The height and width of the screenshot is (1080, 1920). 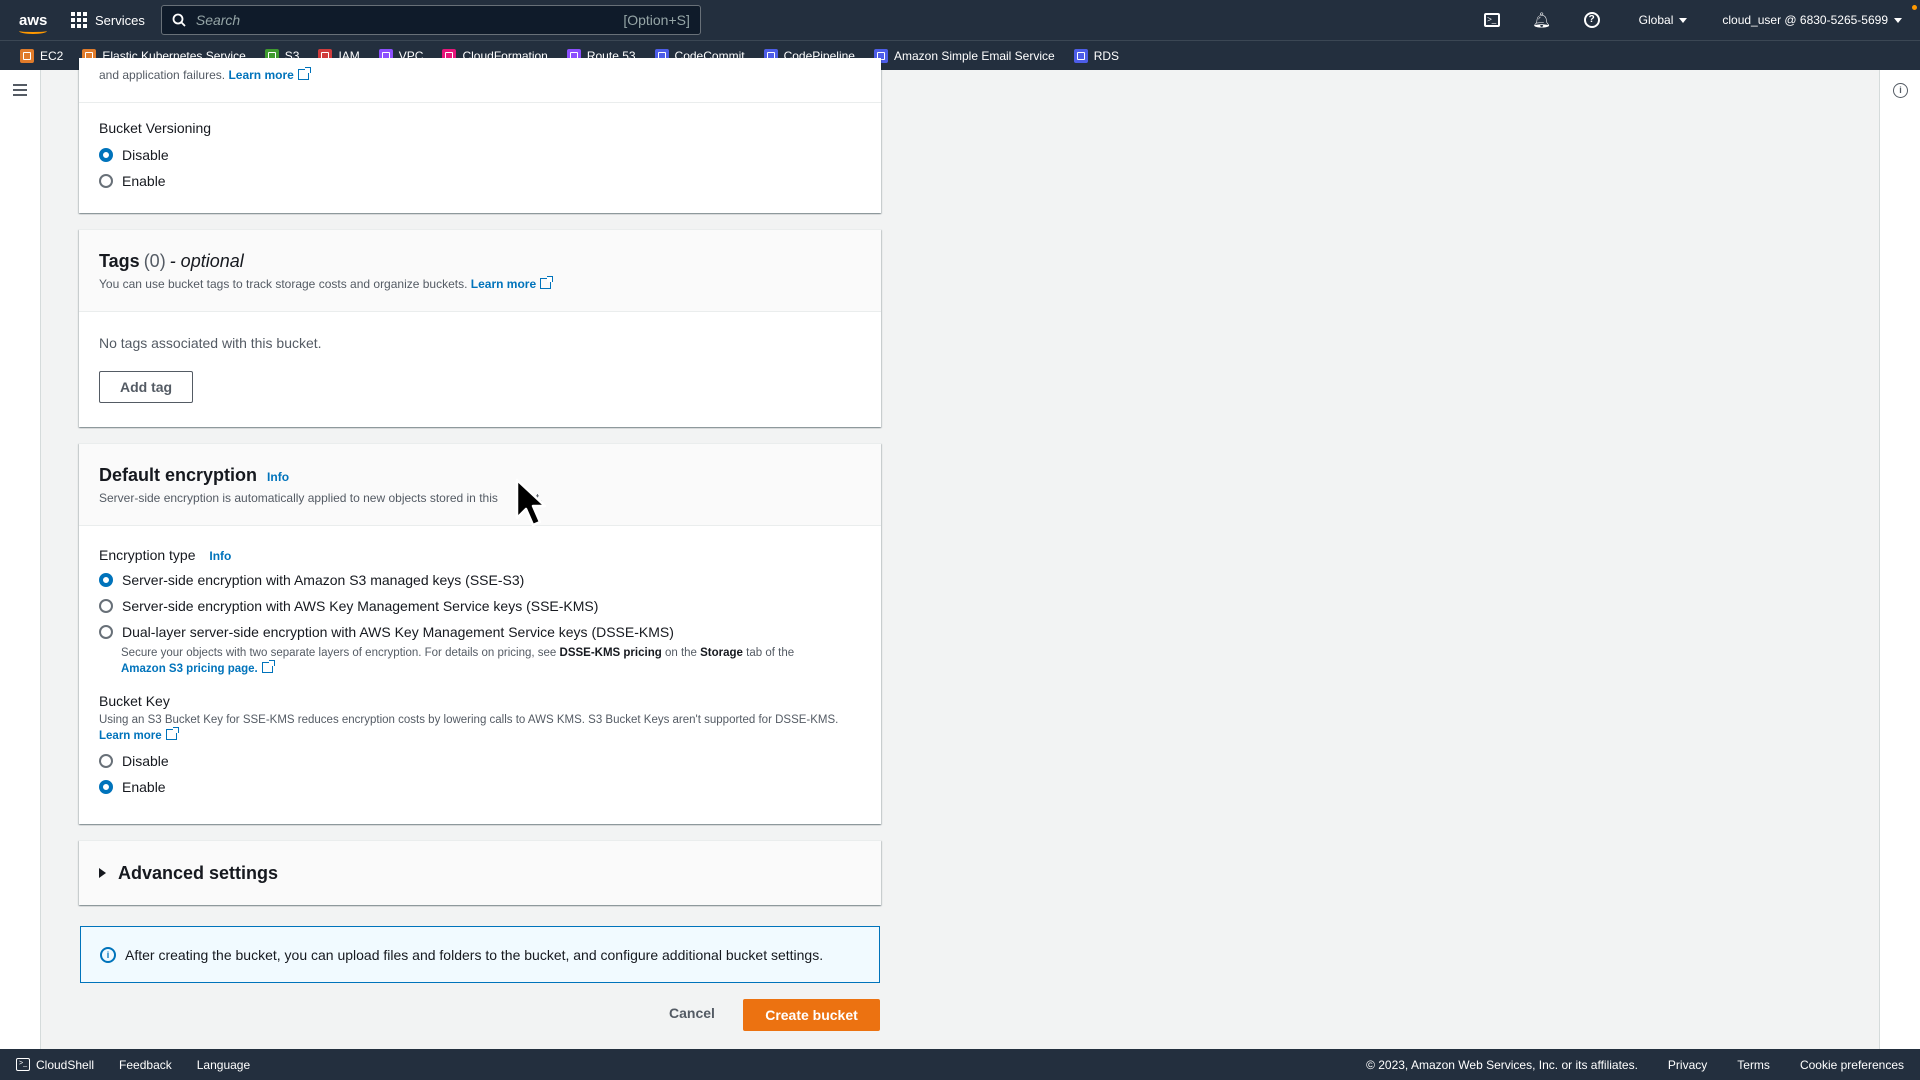 I want to click on menu-icon, so click(x=20, y=91).